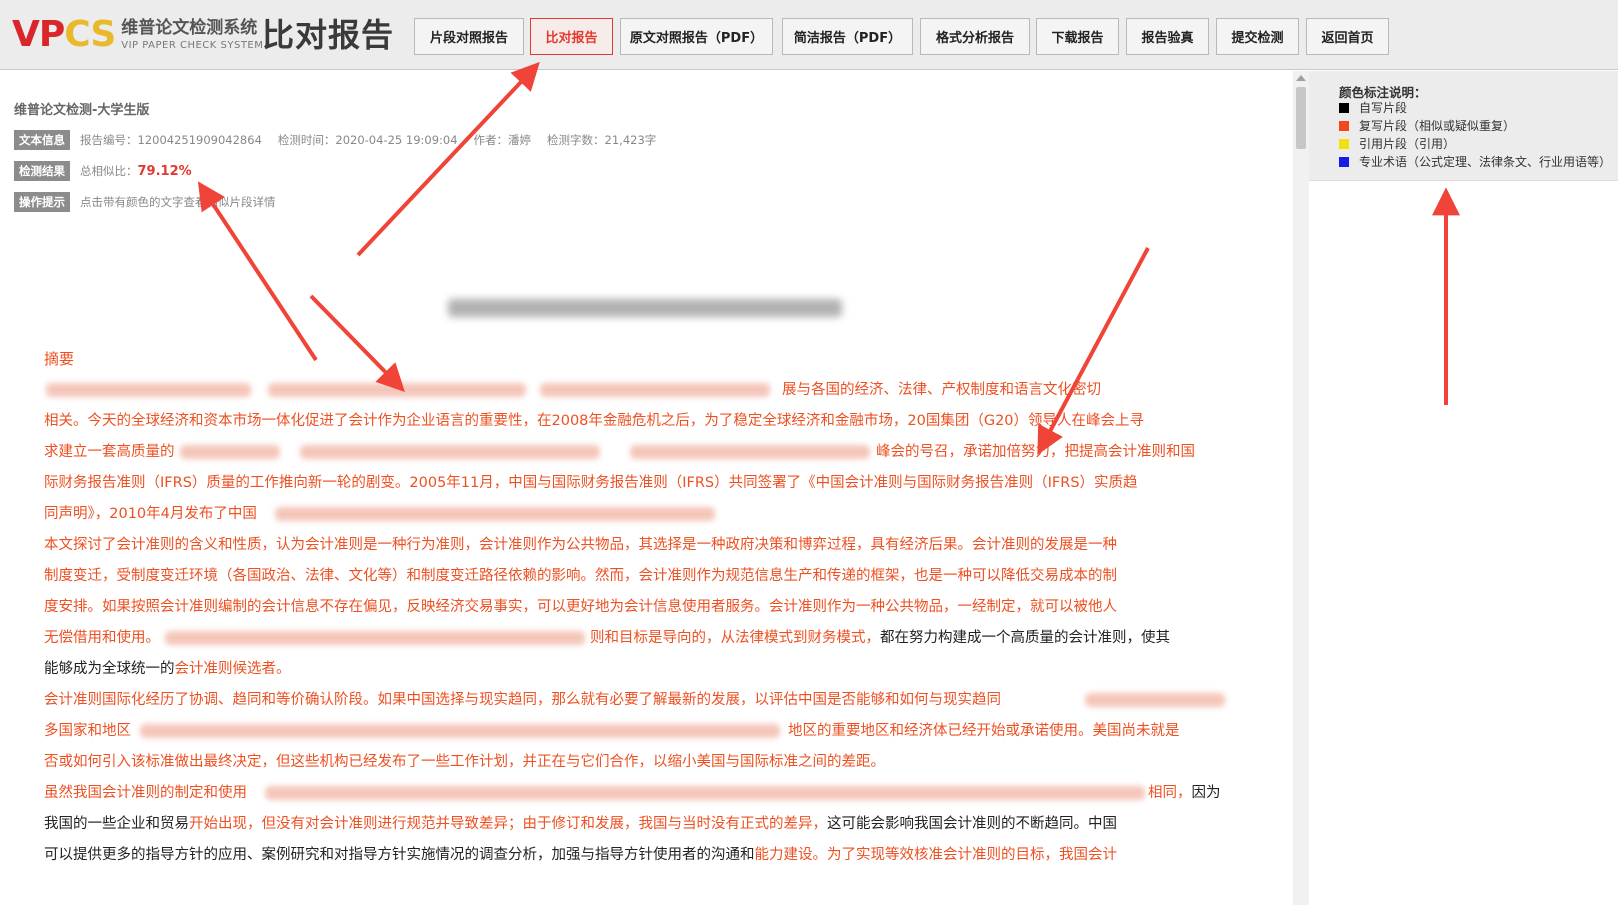 This screenshot has width=1618, height=905. I want to click on nav-original-pdf-button: 原文对照报告（PDF）, so click(696, 36).